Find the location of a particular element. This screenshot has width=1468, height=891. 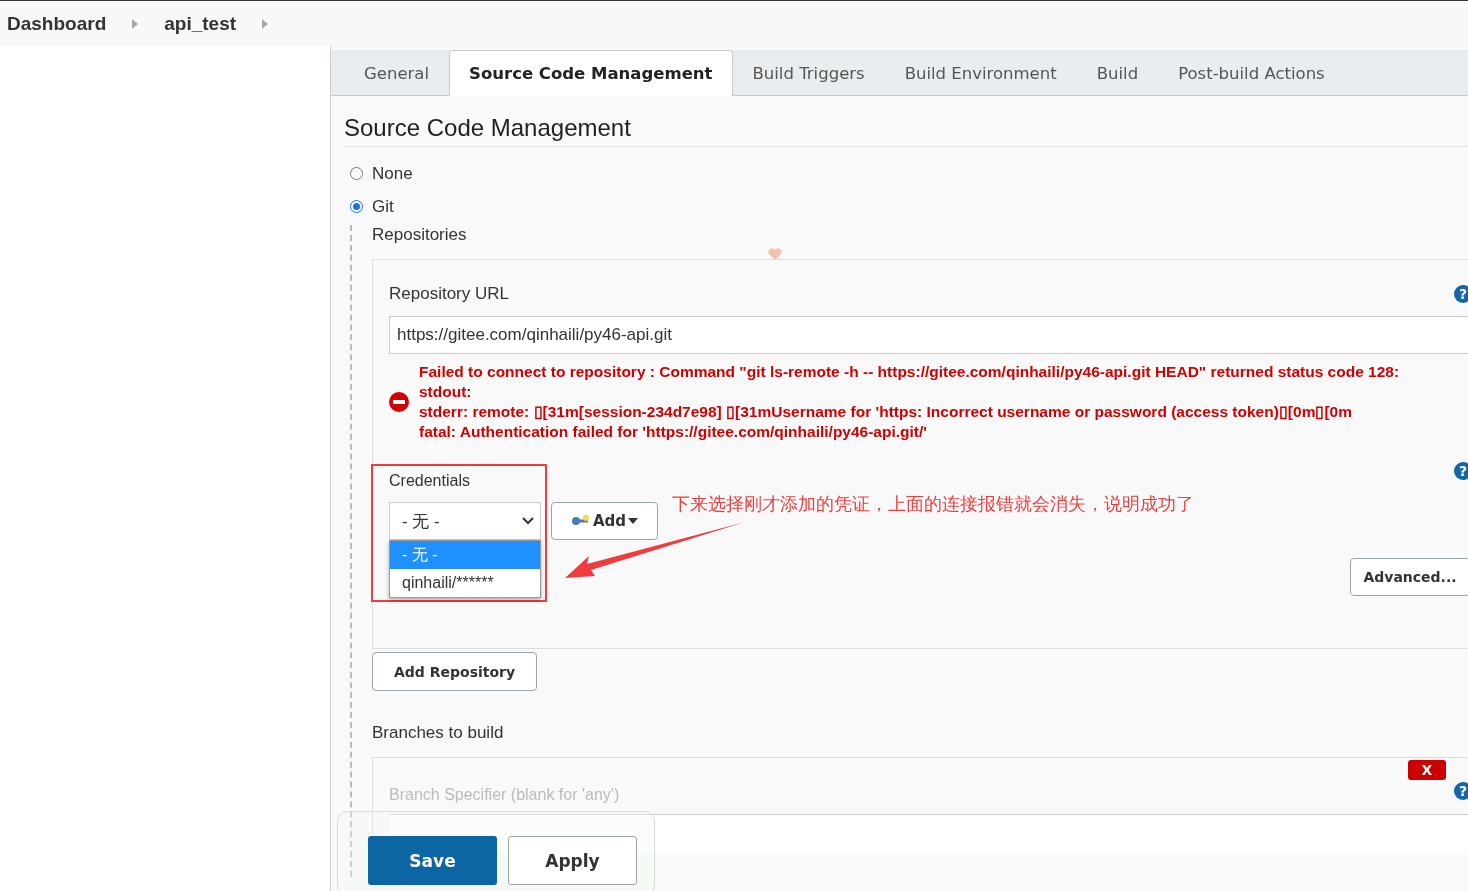

radio-label: None is located at coordinates (392, 173).